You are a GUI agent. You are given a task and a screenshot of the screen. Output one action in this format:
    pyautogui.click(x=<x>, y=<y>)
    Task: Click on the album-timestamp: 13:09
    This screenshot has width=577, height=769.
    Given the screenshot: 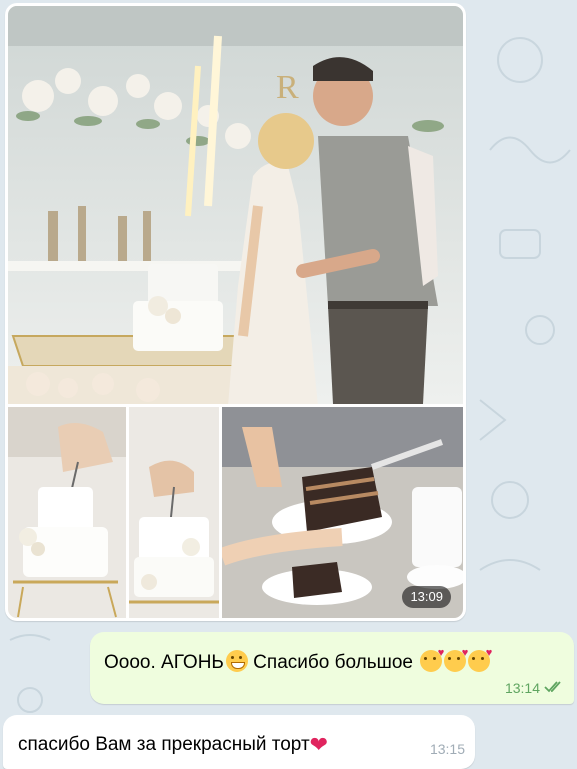 What is the action you would take?
    pyautogui.click(x=426, y=597)
    